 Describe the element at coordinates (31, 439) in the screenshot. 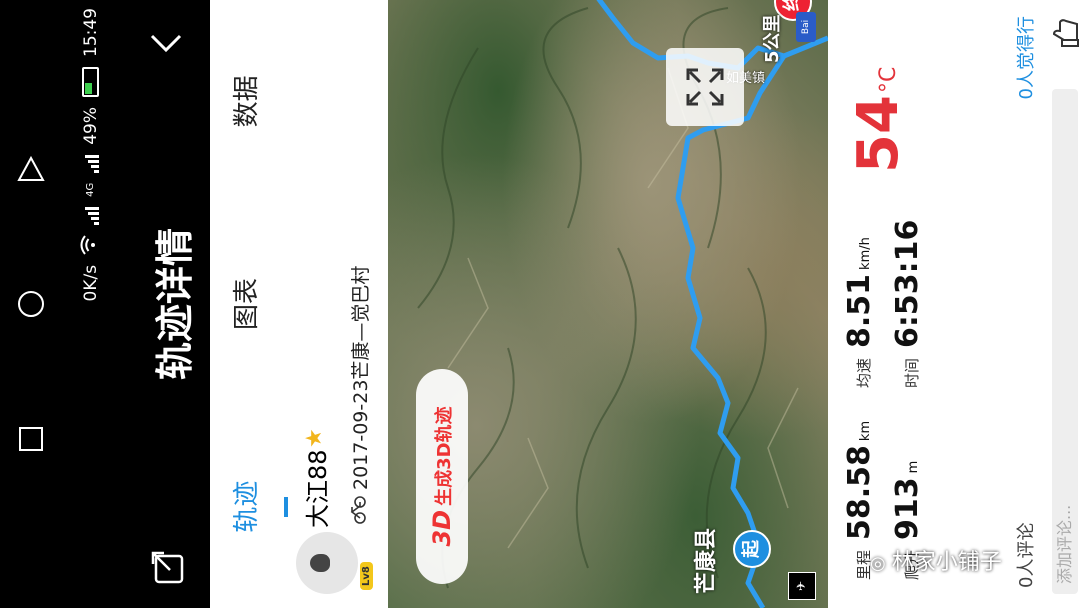

I see `recent-apps-icon` at that location.